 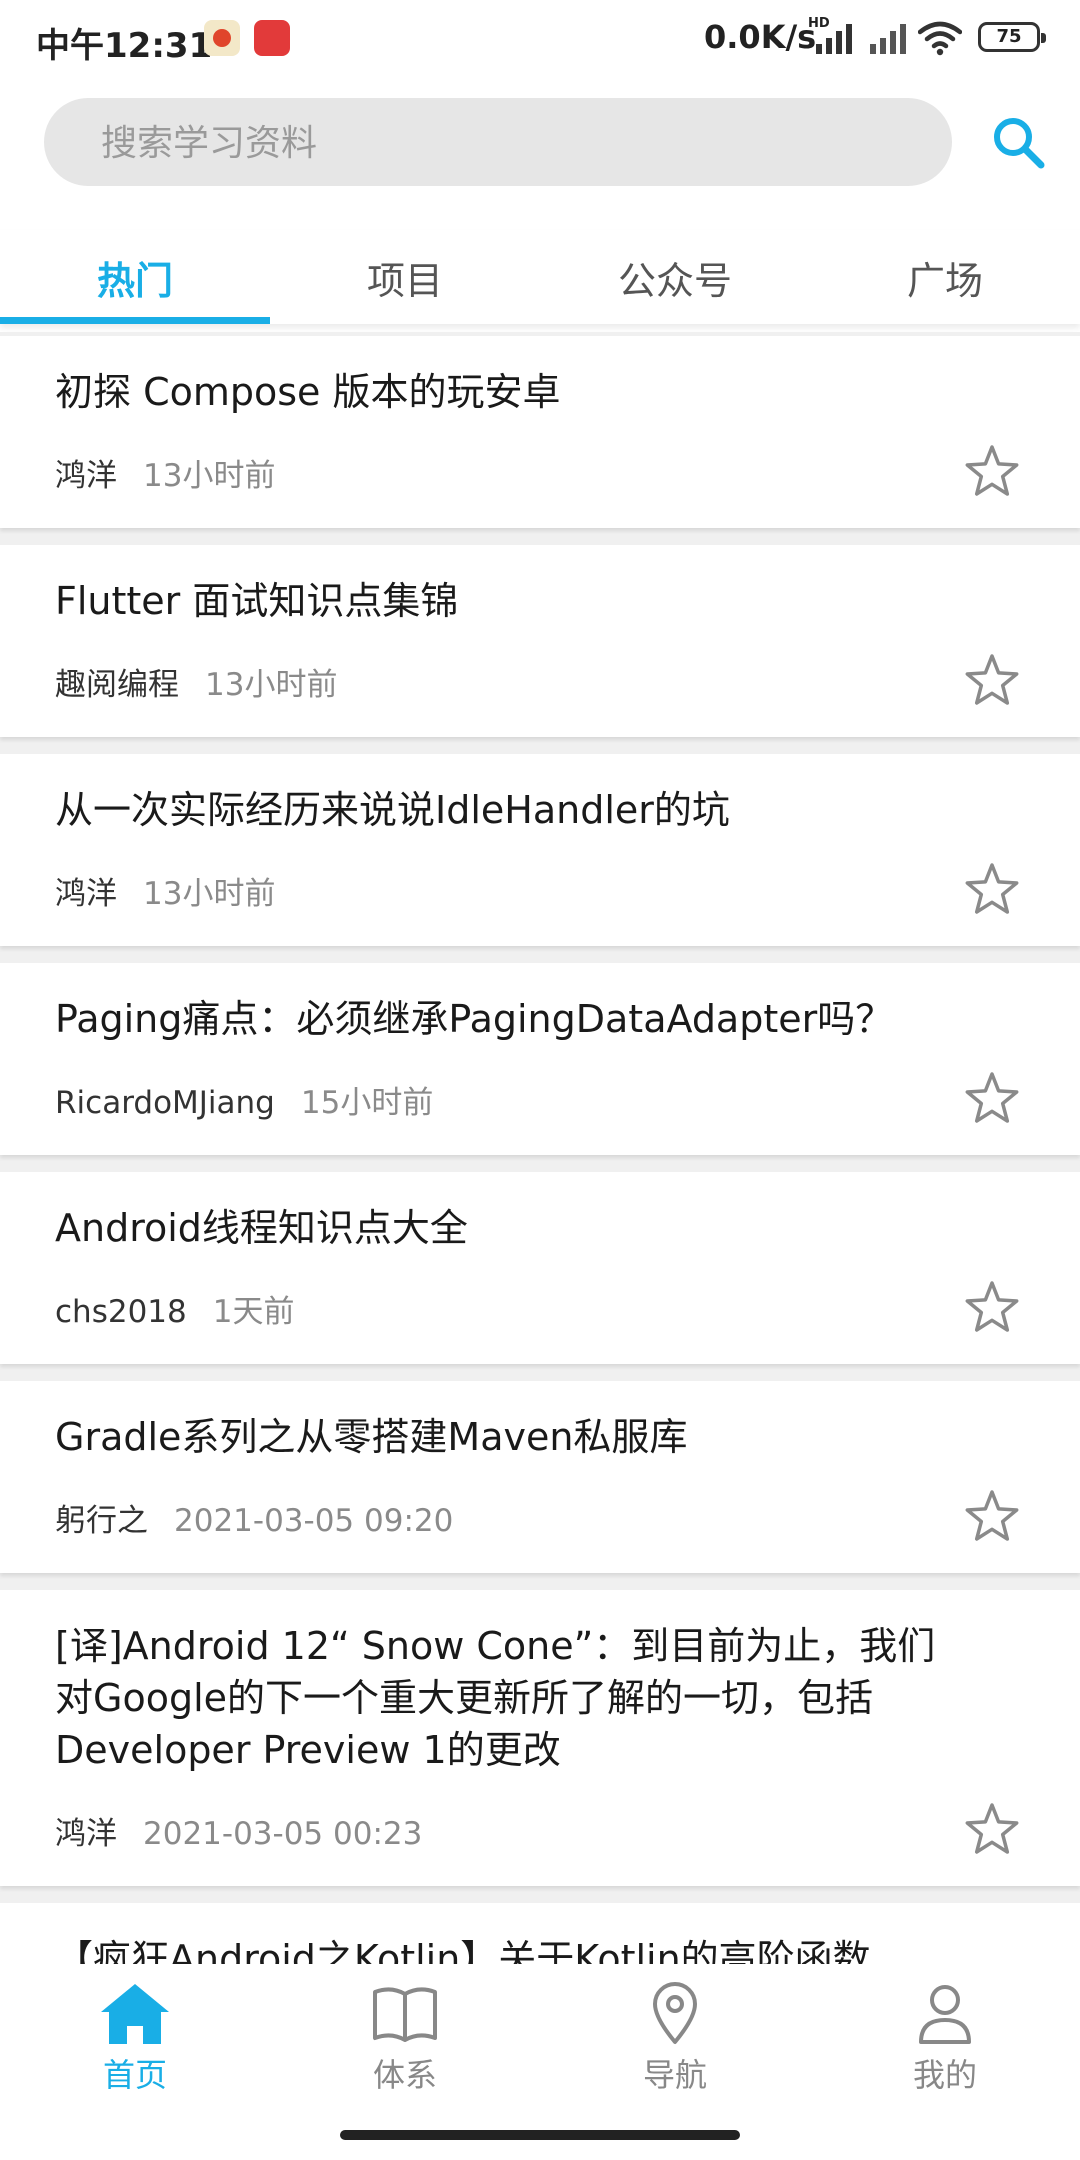 I want to click on location-pin-icon, so click(x=675, y=2013).